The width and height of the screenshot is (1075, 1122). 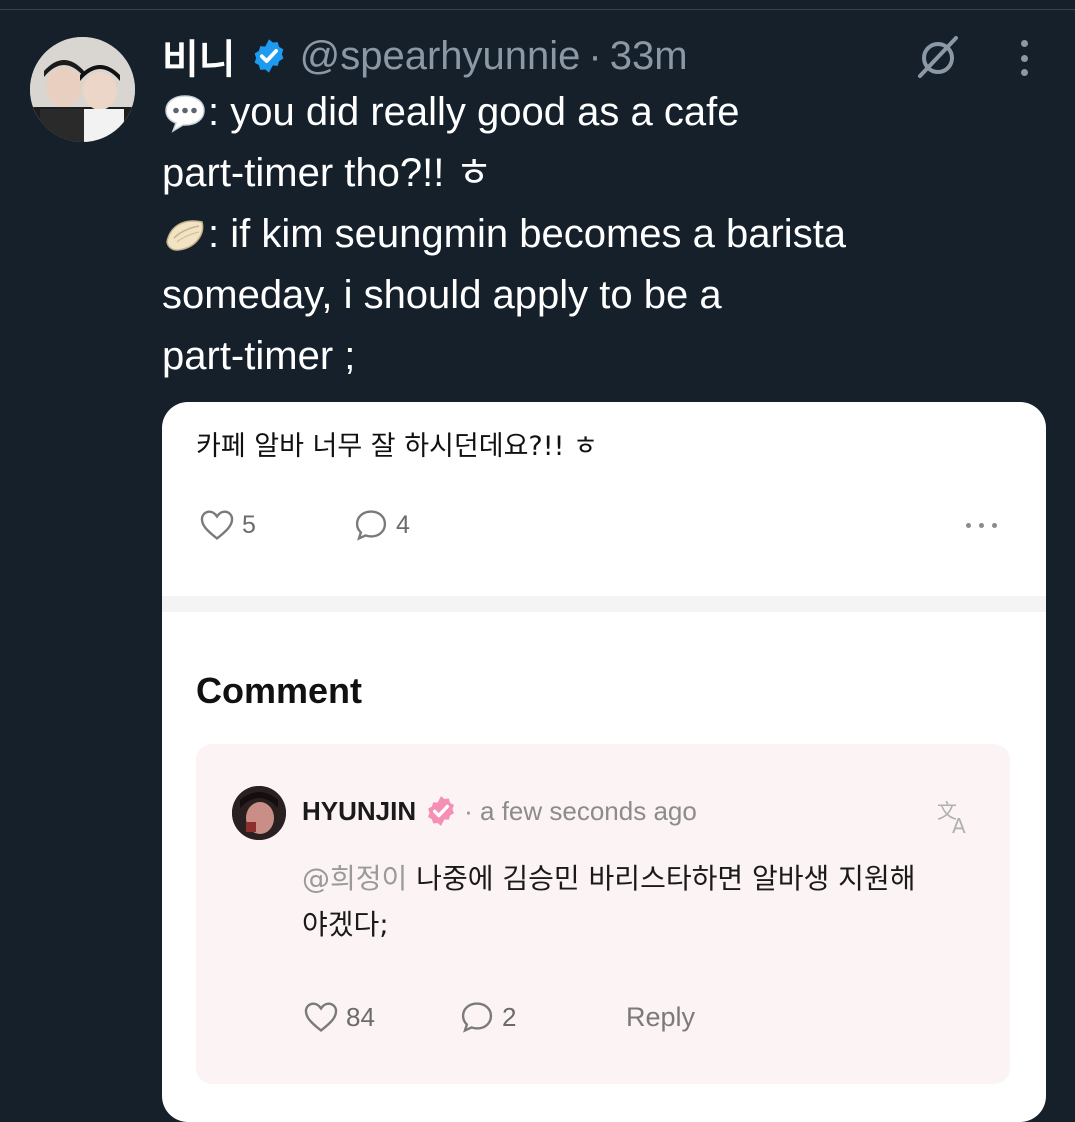 I want to click on comment-time: · a few seconds ago, so click(x=580, y=810).